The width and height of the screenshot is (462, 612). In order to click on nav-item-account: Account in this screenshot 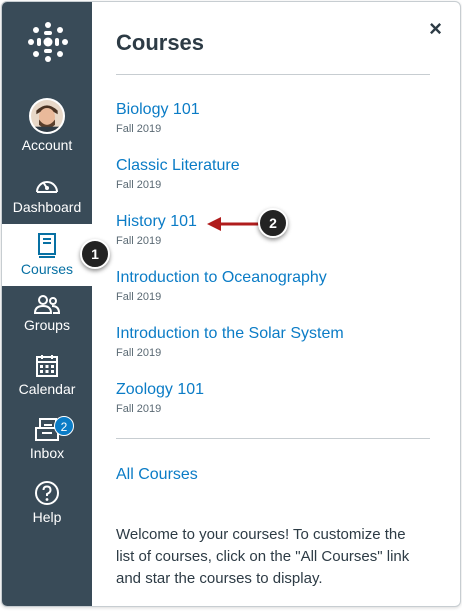, I will do `click(47, 128)`.